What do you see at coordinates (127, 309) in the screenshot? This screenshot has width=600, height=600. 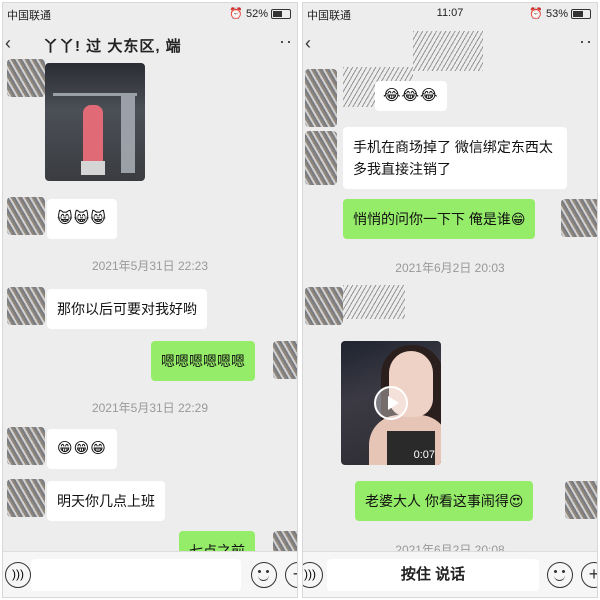 I see `text-message: 那你以后可要对我好哟` at bounding box center [127, 309].